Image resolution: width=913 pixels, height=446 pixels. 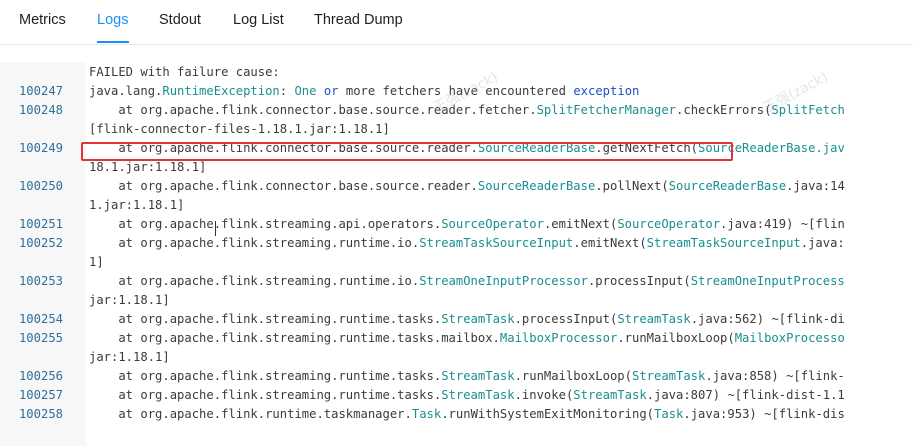 What do you see at coordinates (558, 338) in the screenshot?
I see `log-token: MailboxProcessor` at bounding box center [558, 338].